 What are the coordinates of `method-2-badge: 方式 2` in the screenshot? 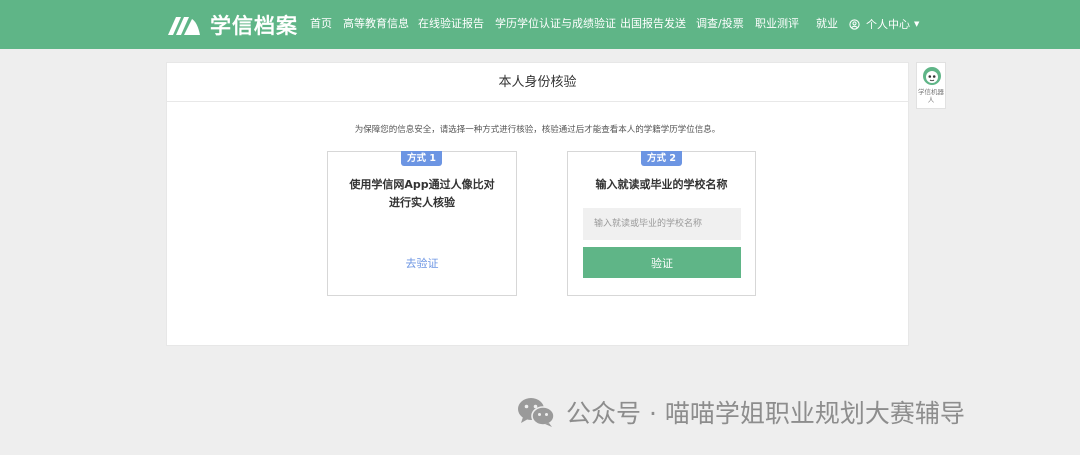 It's located at (661, 158).